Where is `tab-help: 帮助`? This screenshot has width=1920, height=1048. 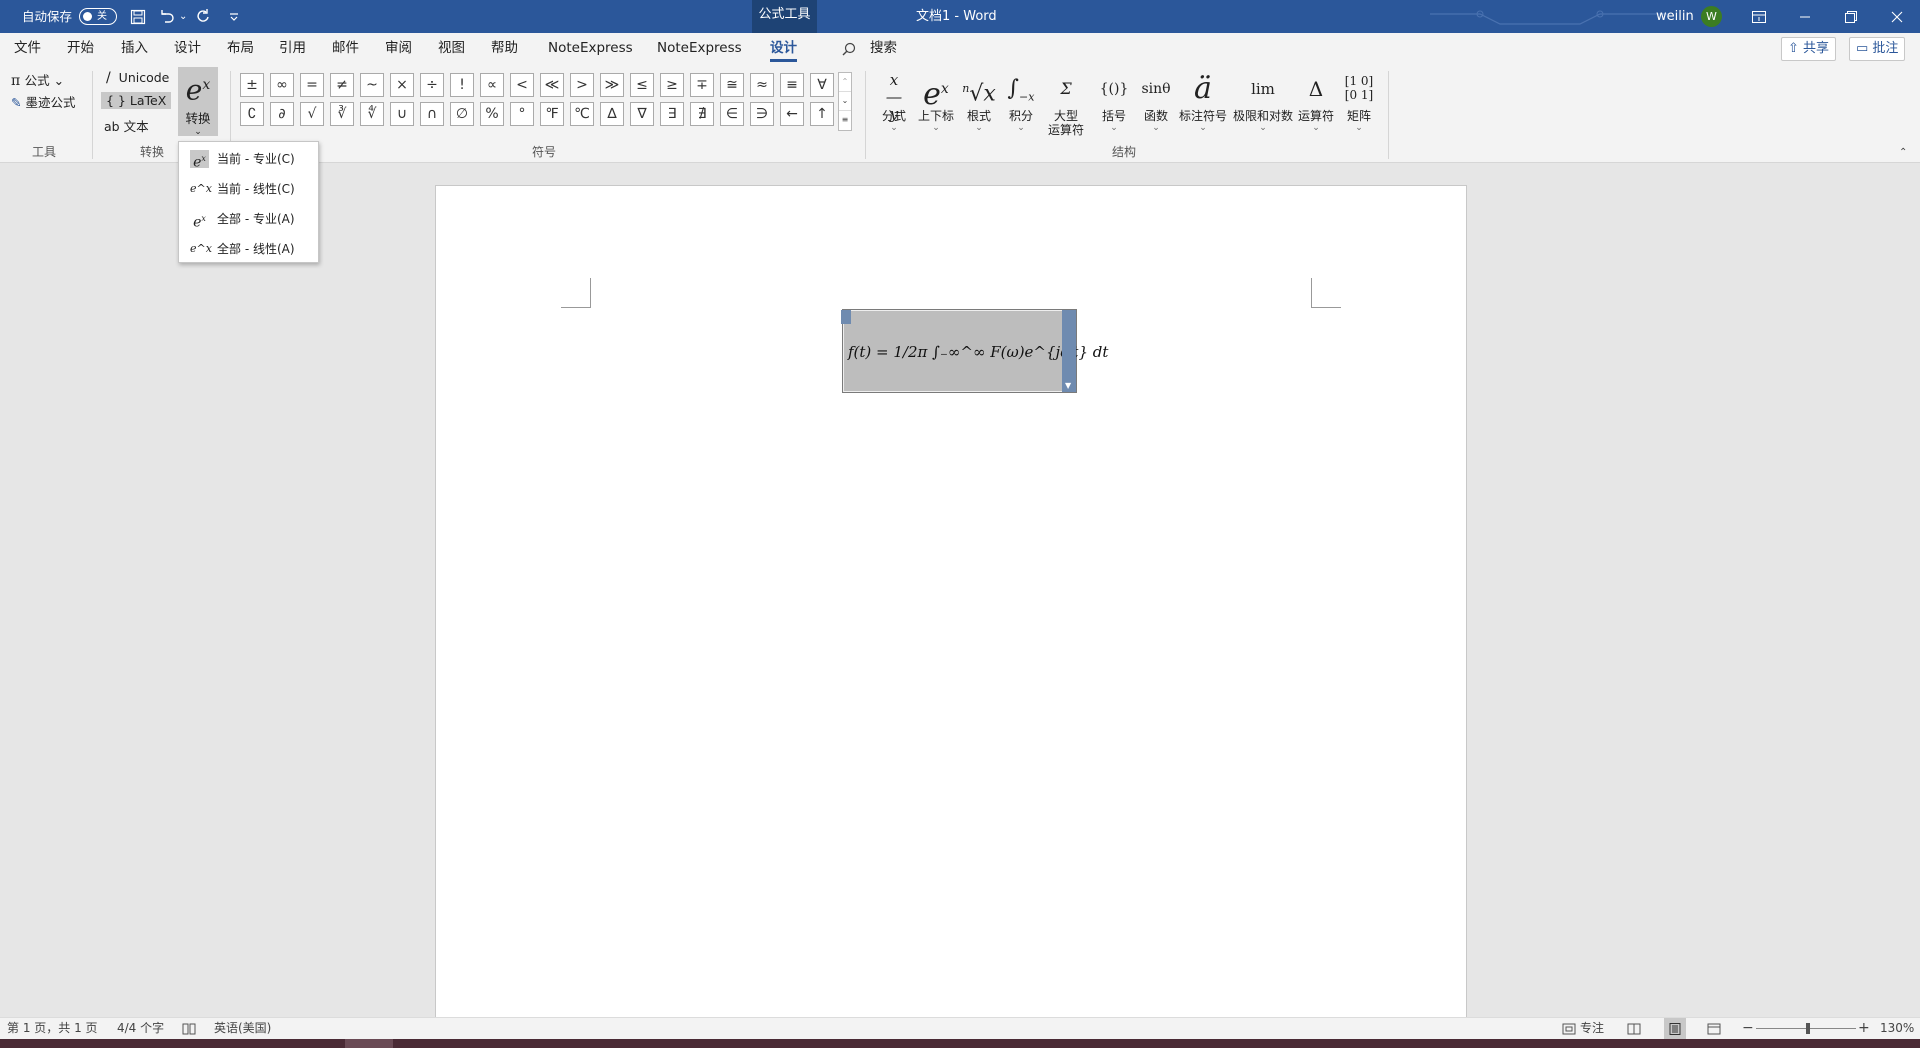 tab-help: 帮助 is located at coordinates (504, 49).